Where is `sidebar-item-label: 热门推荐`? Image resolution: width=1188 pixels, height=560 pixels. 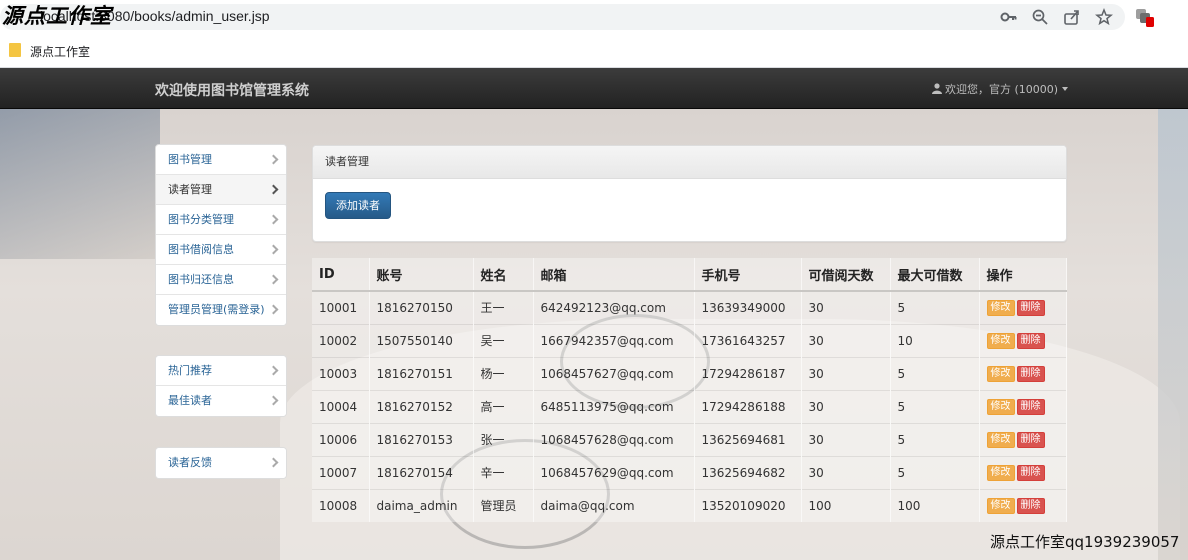 sidebar-item-label: 热门推荐 is located at coordinates (190, 370).